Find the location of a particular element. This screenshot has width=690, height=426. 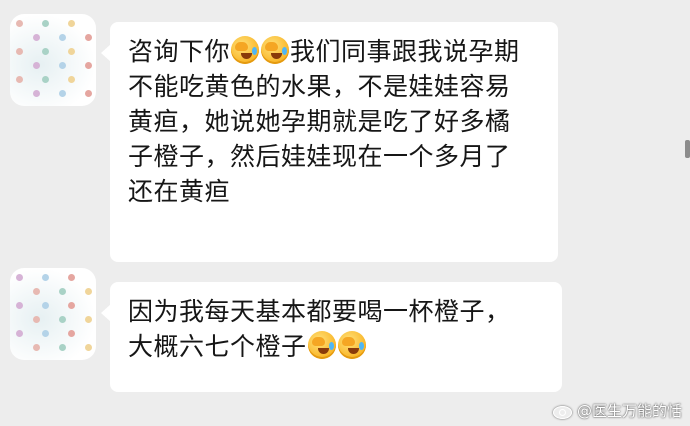

message-line: 子橙子，然后娃娃现在一个多月了 is located at coordinates (319, 156).